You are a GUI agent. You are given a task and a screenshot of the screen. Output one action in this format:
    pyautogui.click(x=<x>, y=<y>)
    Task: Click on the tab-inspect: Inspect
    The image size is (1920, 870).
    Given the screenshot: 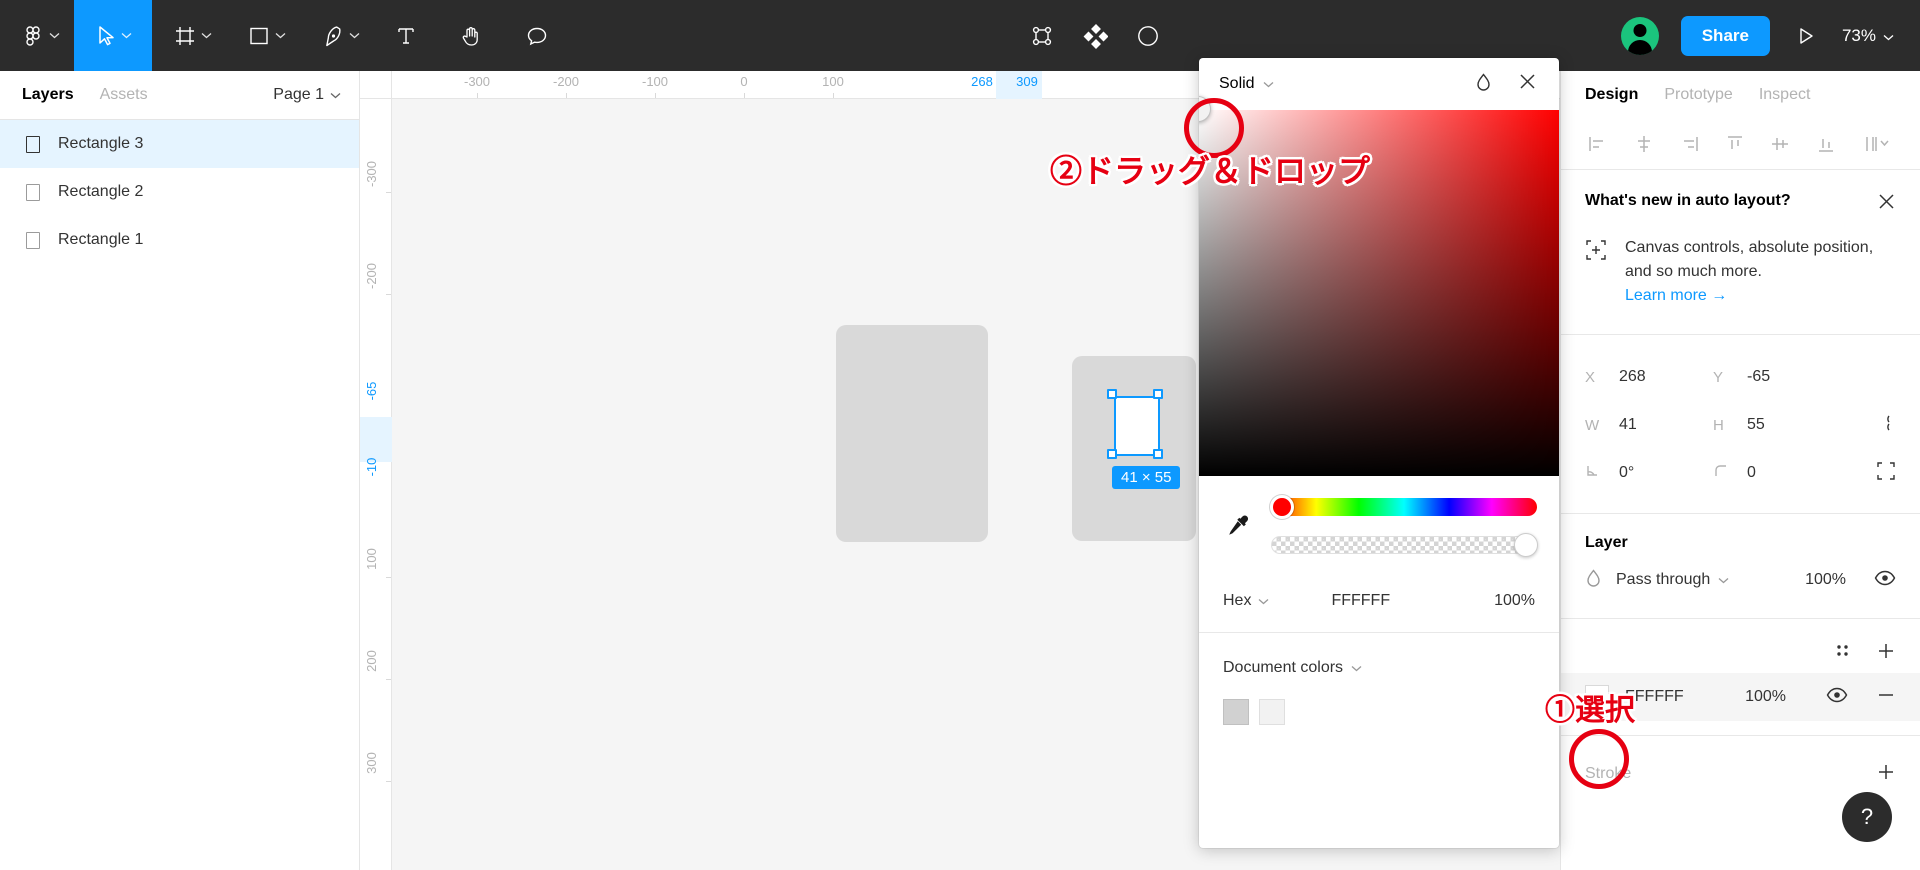 What is the action you would take?
    pyautogui.click(x=1785, y=95)
    